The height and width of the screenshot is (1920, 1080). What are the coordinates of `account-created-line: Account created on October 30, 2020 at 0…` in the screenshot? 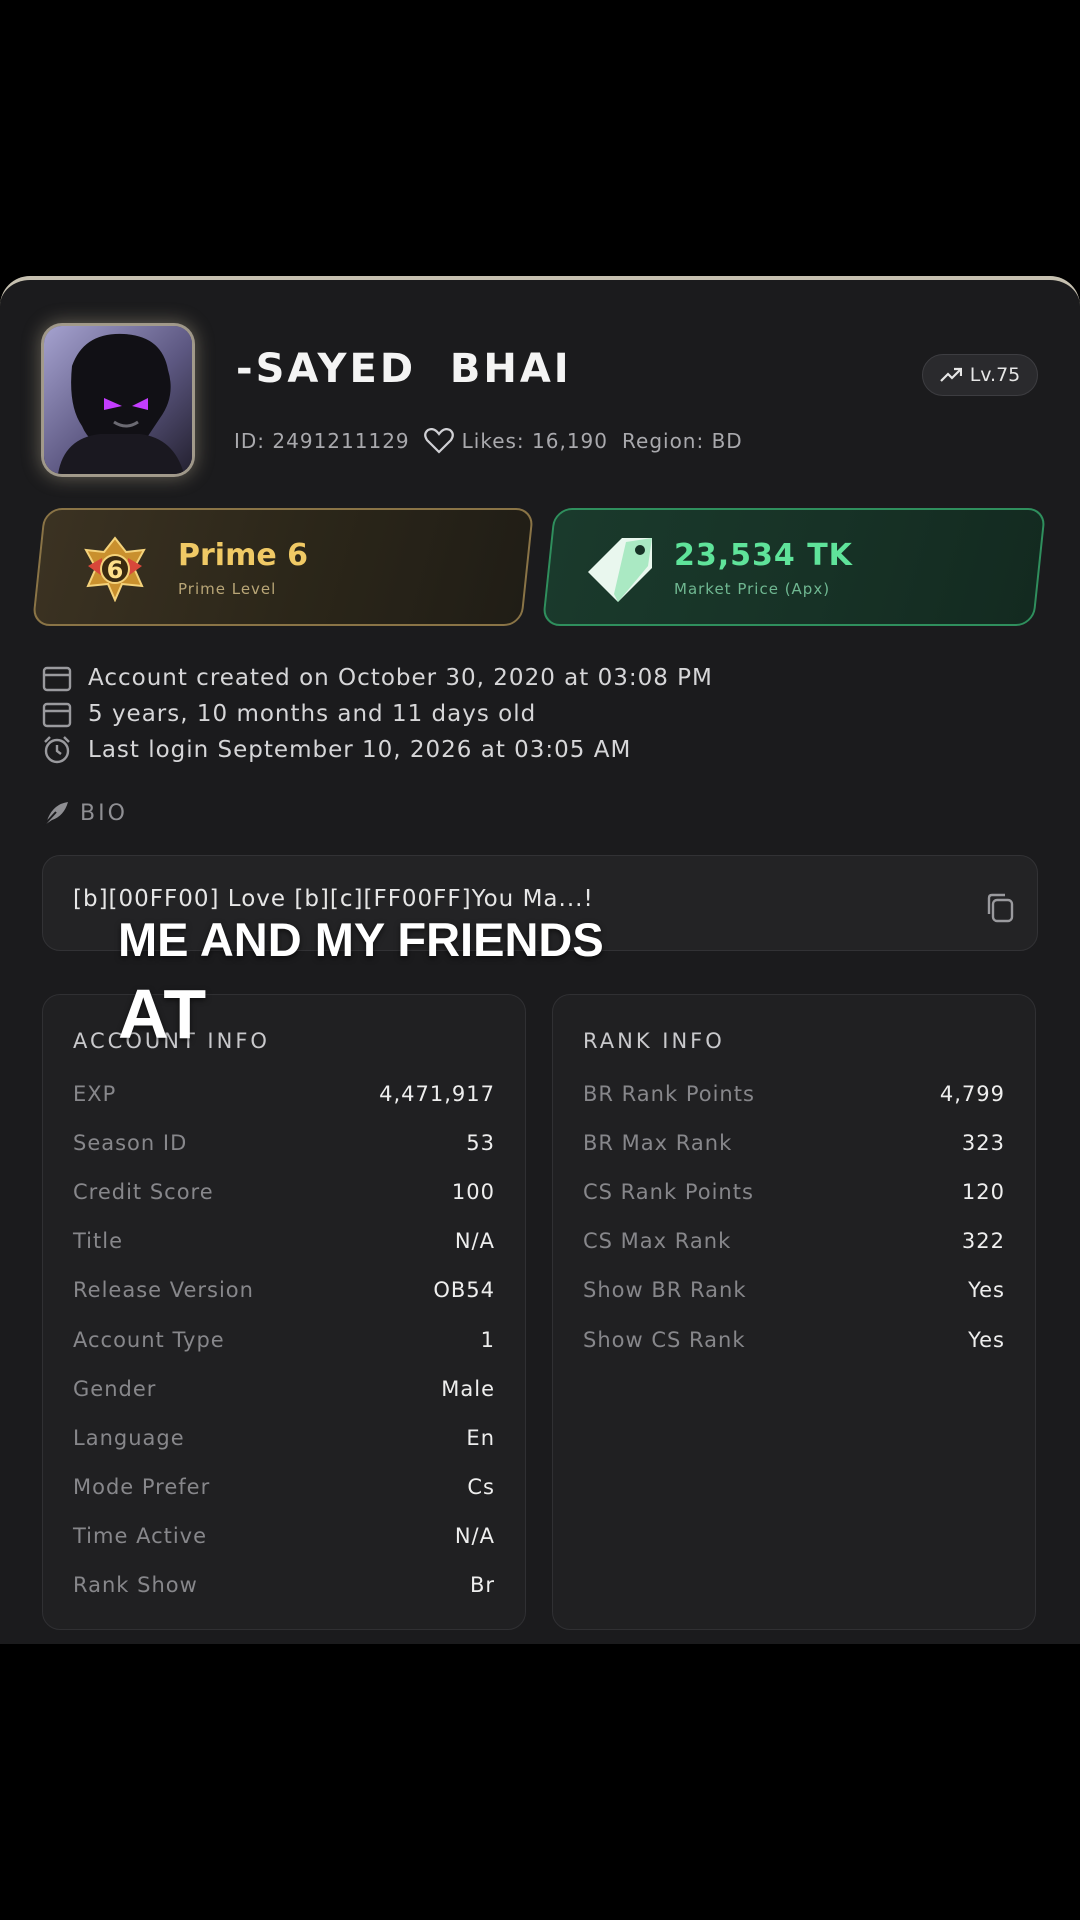 It's located at (377, 678).